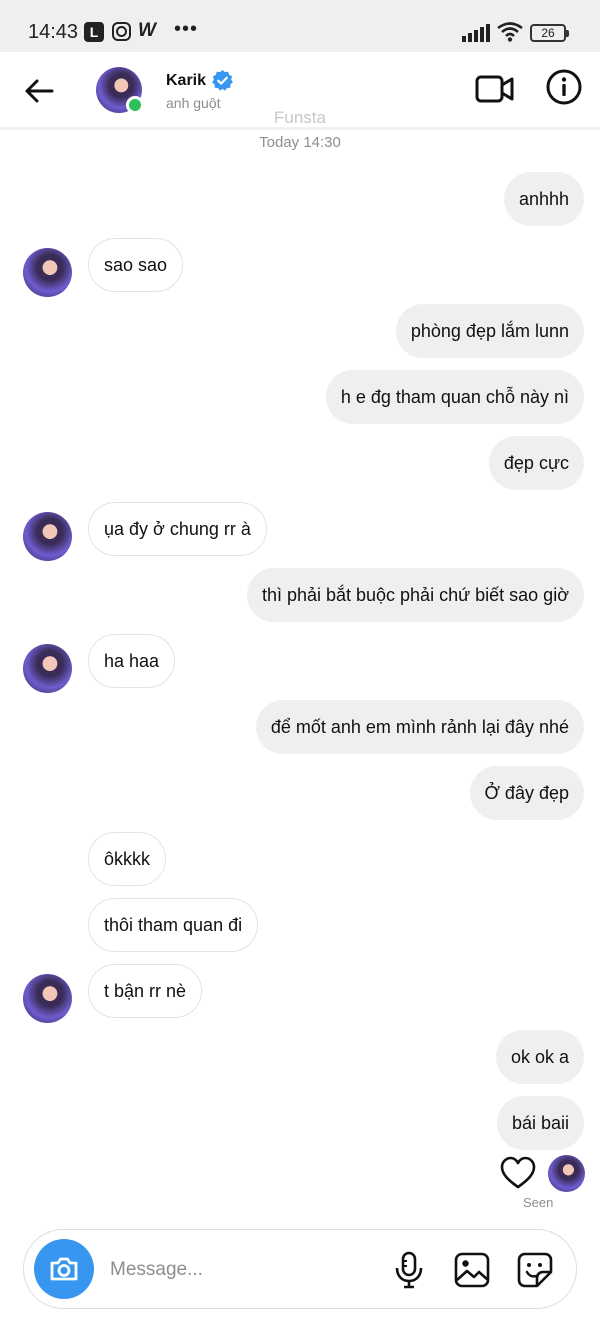 Image resolution: width=600 pixels, height=1333 pixels. I want to click on seen-label: Seen, so click(538, 1202).